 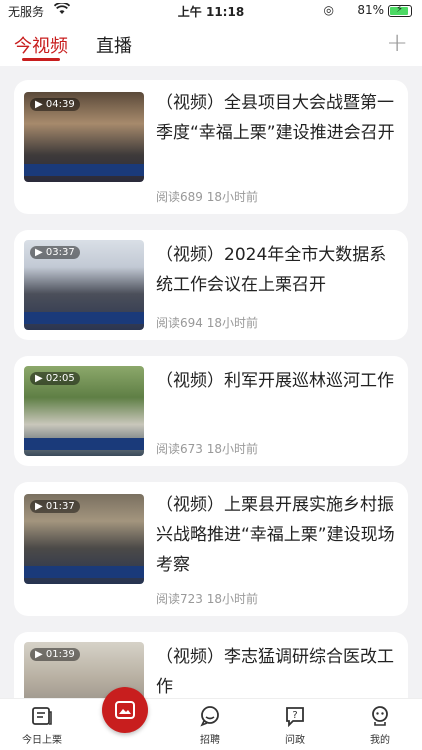 I want to click on status-bar: 无服务 上午 11:18 ◎ 81% ⚡, so click(x=211, y=11).